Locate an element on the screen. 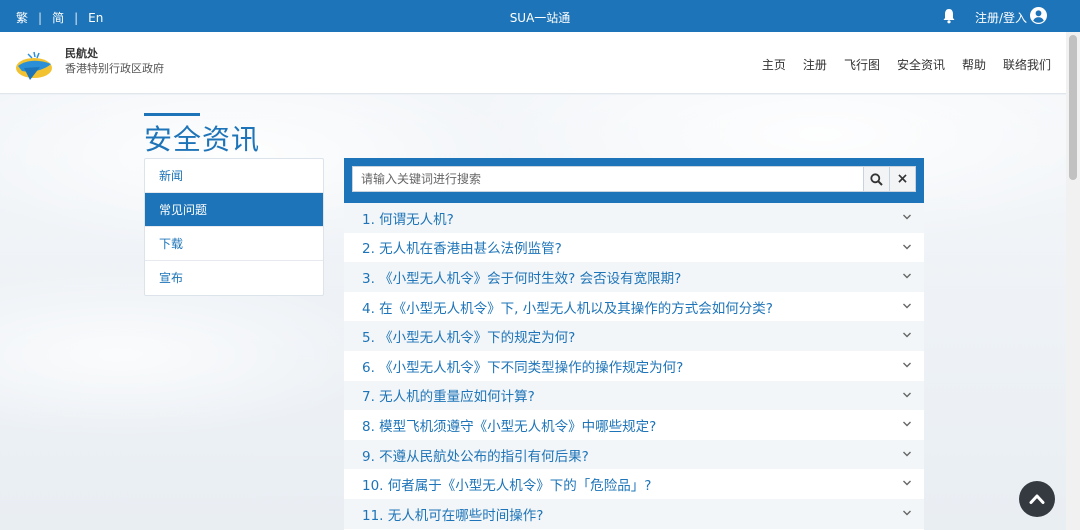  faq-question: 10. 何者属于《小型无人机令》下的「危险品」? is located at coordinates (507, 486).